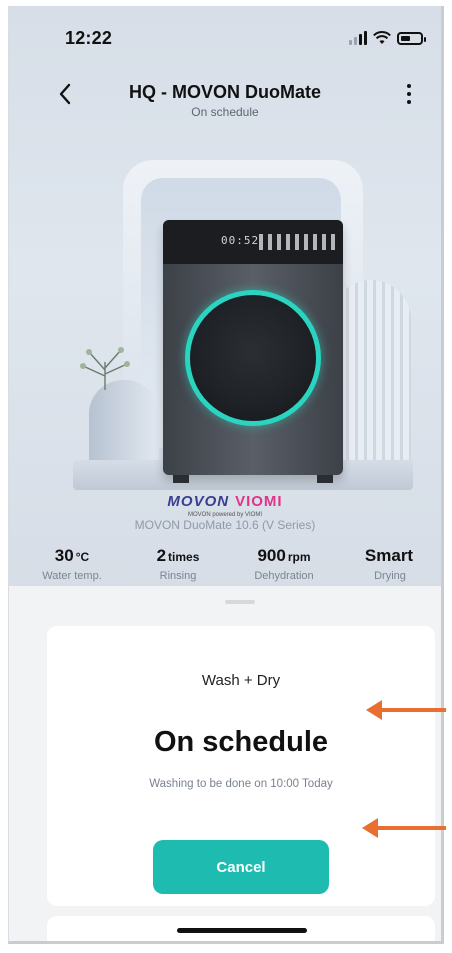  Describe the element at coordinates (89, 38) in the screenshot. I see `status-time: 12:22` at that location.